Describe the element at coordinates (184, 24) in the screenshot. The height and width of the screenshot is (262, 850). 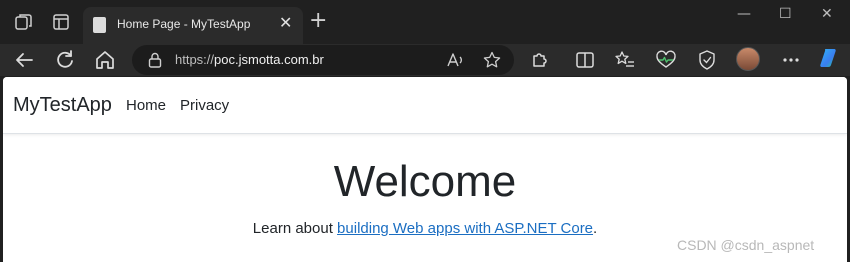
I see `tab-title: Home Page - MyTestApp` at that location.